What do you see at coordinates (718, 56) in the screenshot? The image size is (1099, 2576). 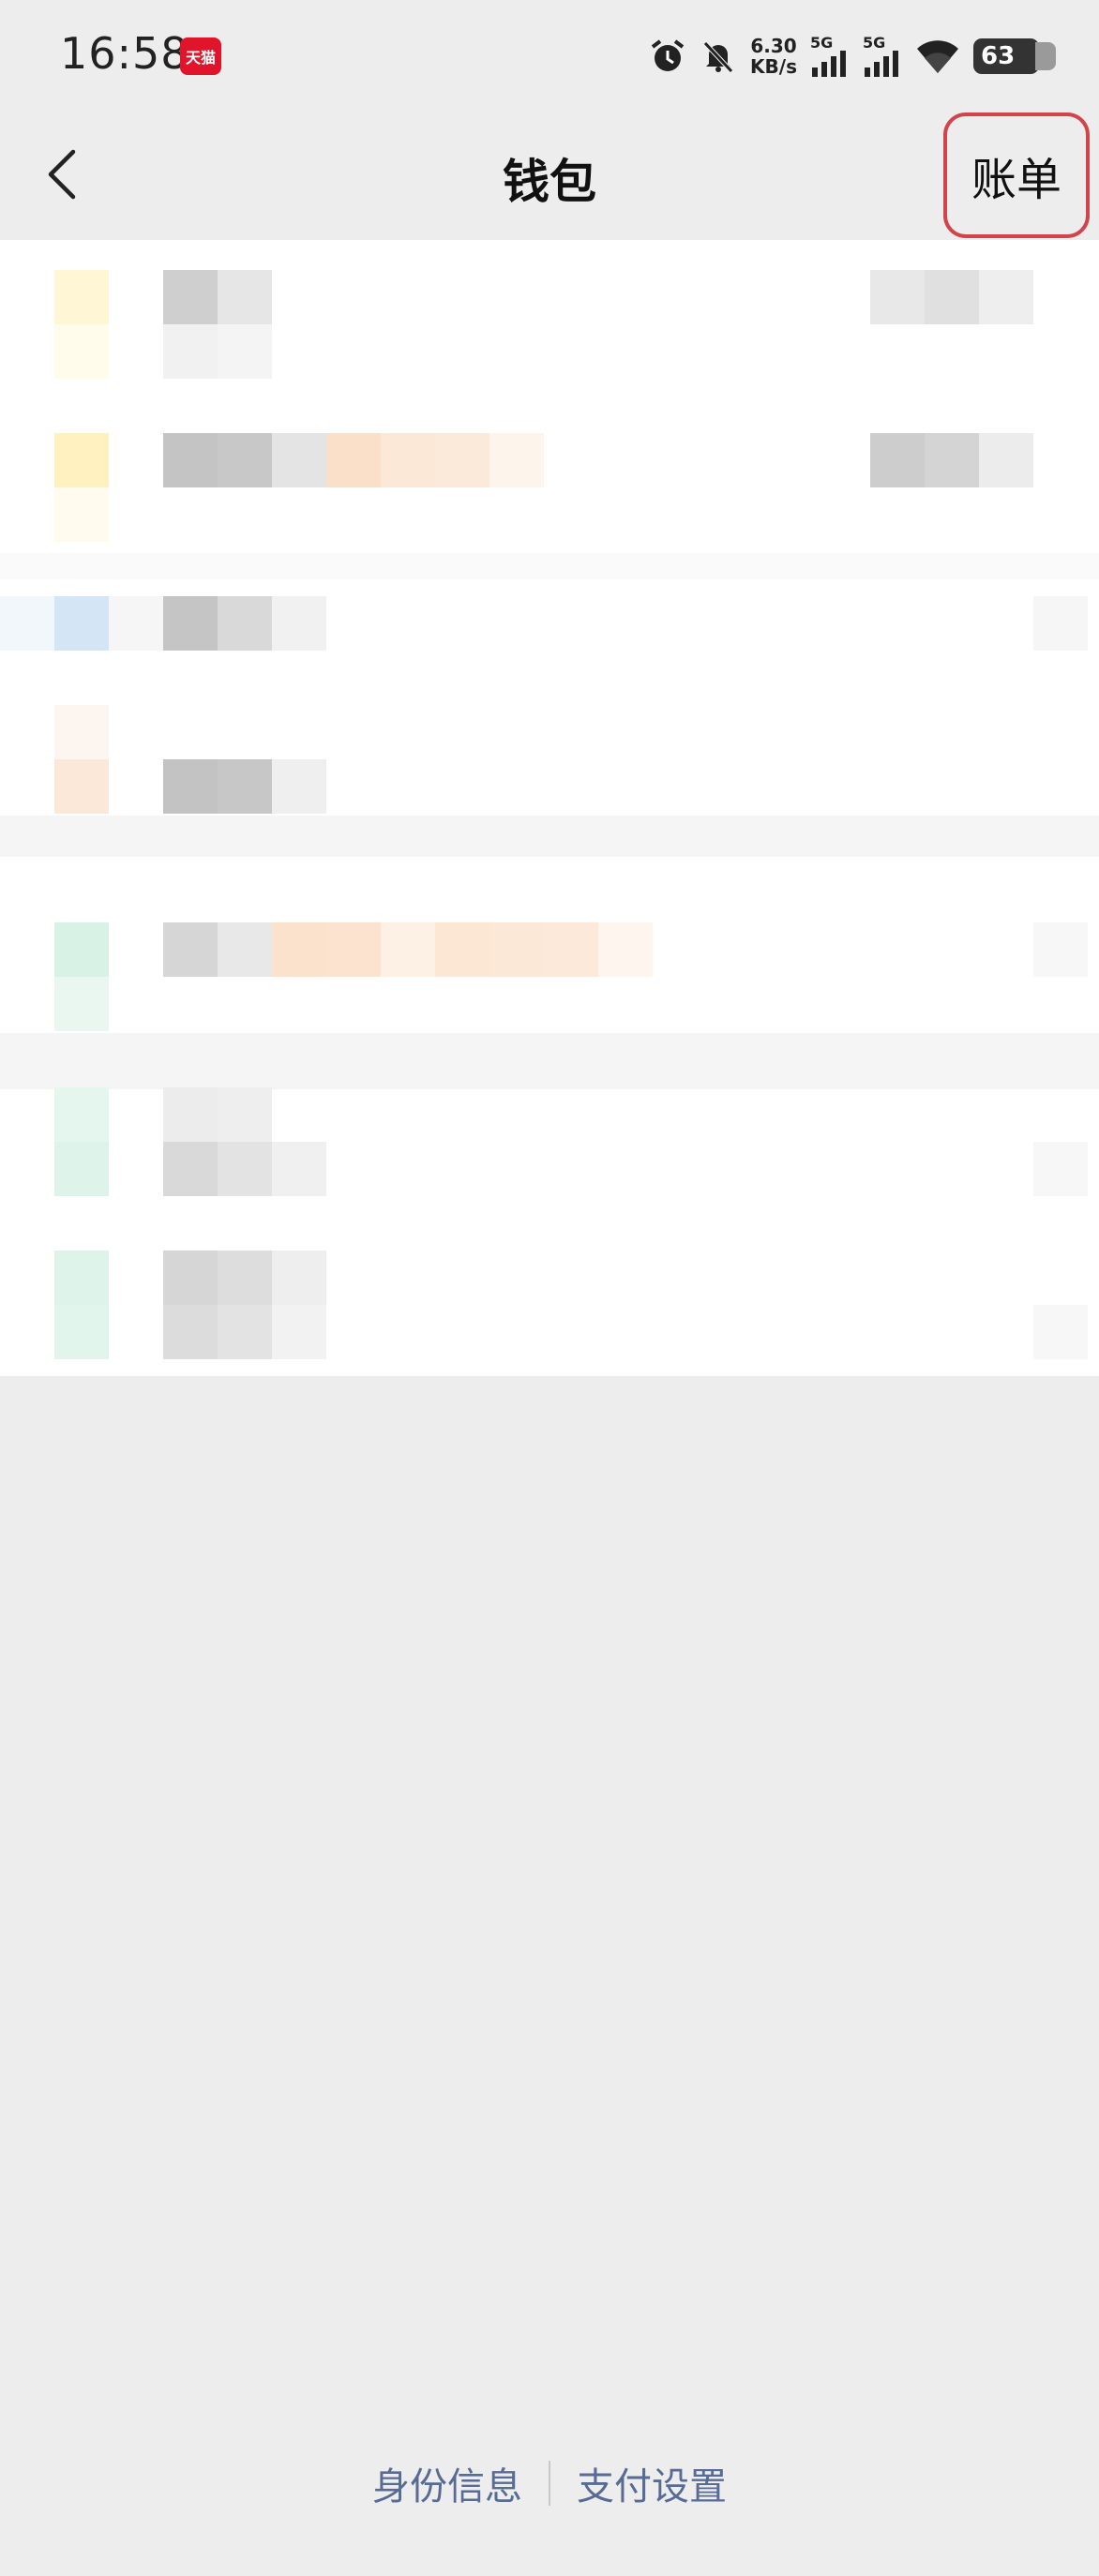 I see `bell-muted-icon` at bounding box center [718, 56].